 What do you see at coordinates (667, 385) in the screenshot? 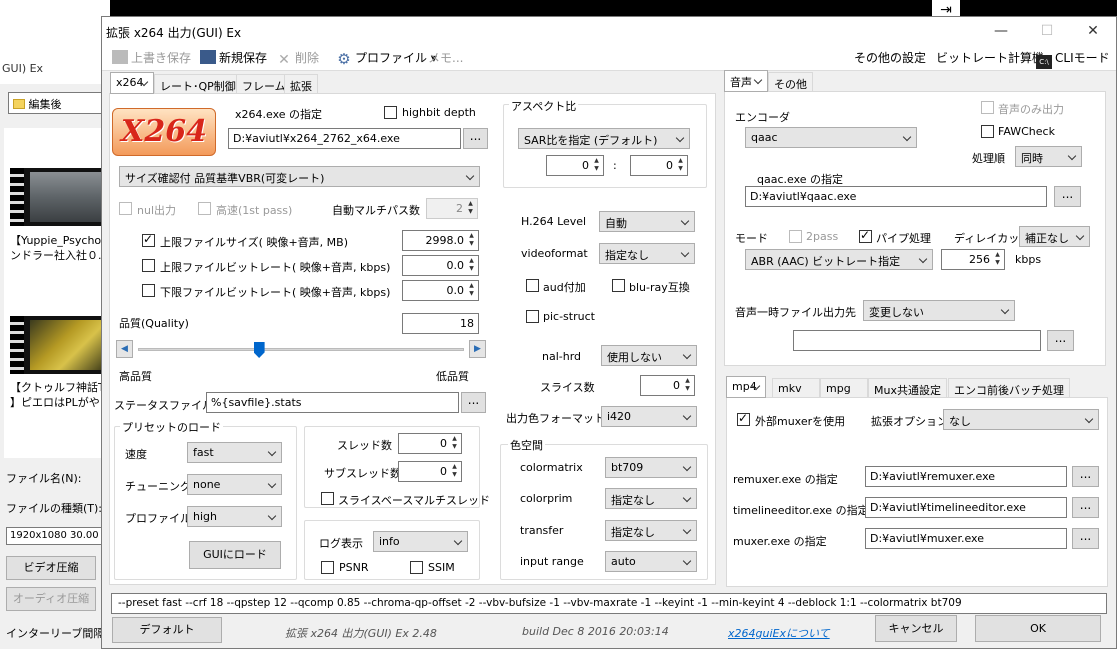
I see `slices-input: 0 ▲ ▼` at bounding box center [667, 385].